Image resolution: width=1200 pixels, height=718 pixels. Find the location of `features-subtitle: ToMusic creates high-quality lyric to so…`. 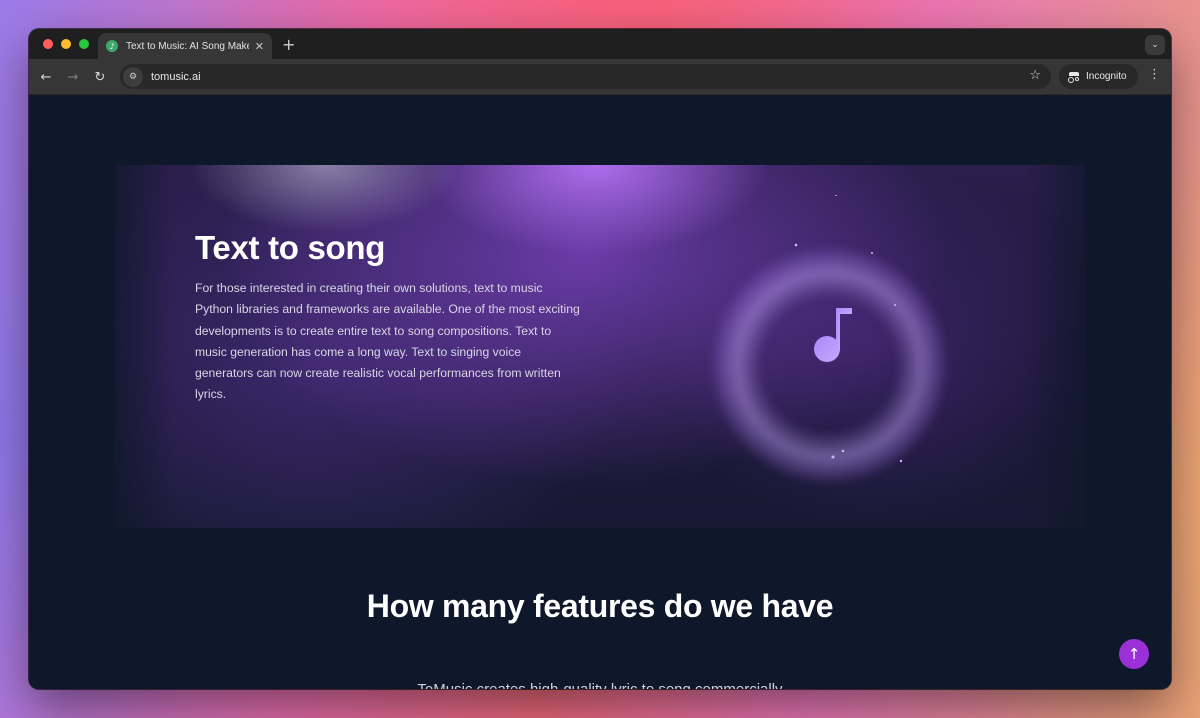

features-subtitle: ToMusic creates high-quality lyric to so… is located at coordinates (600, 685).